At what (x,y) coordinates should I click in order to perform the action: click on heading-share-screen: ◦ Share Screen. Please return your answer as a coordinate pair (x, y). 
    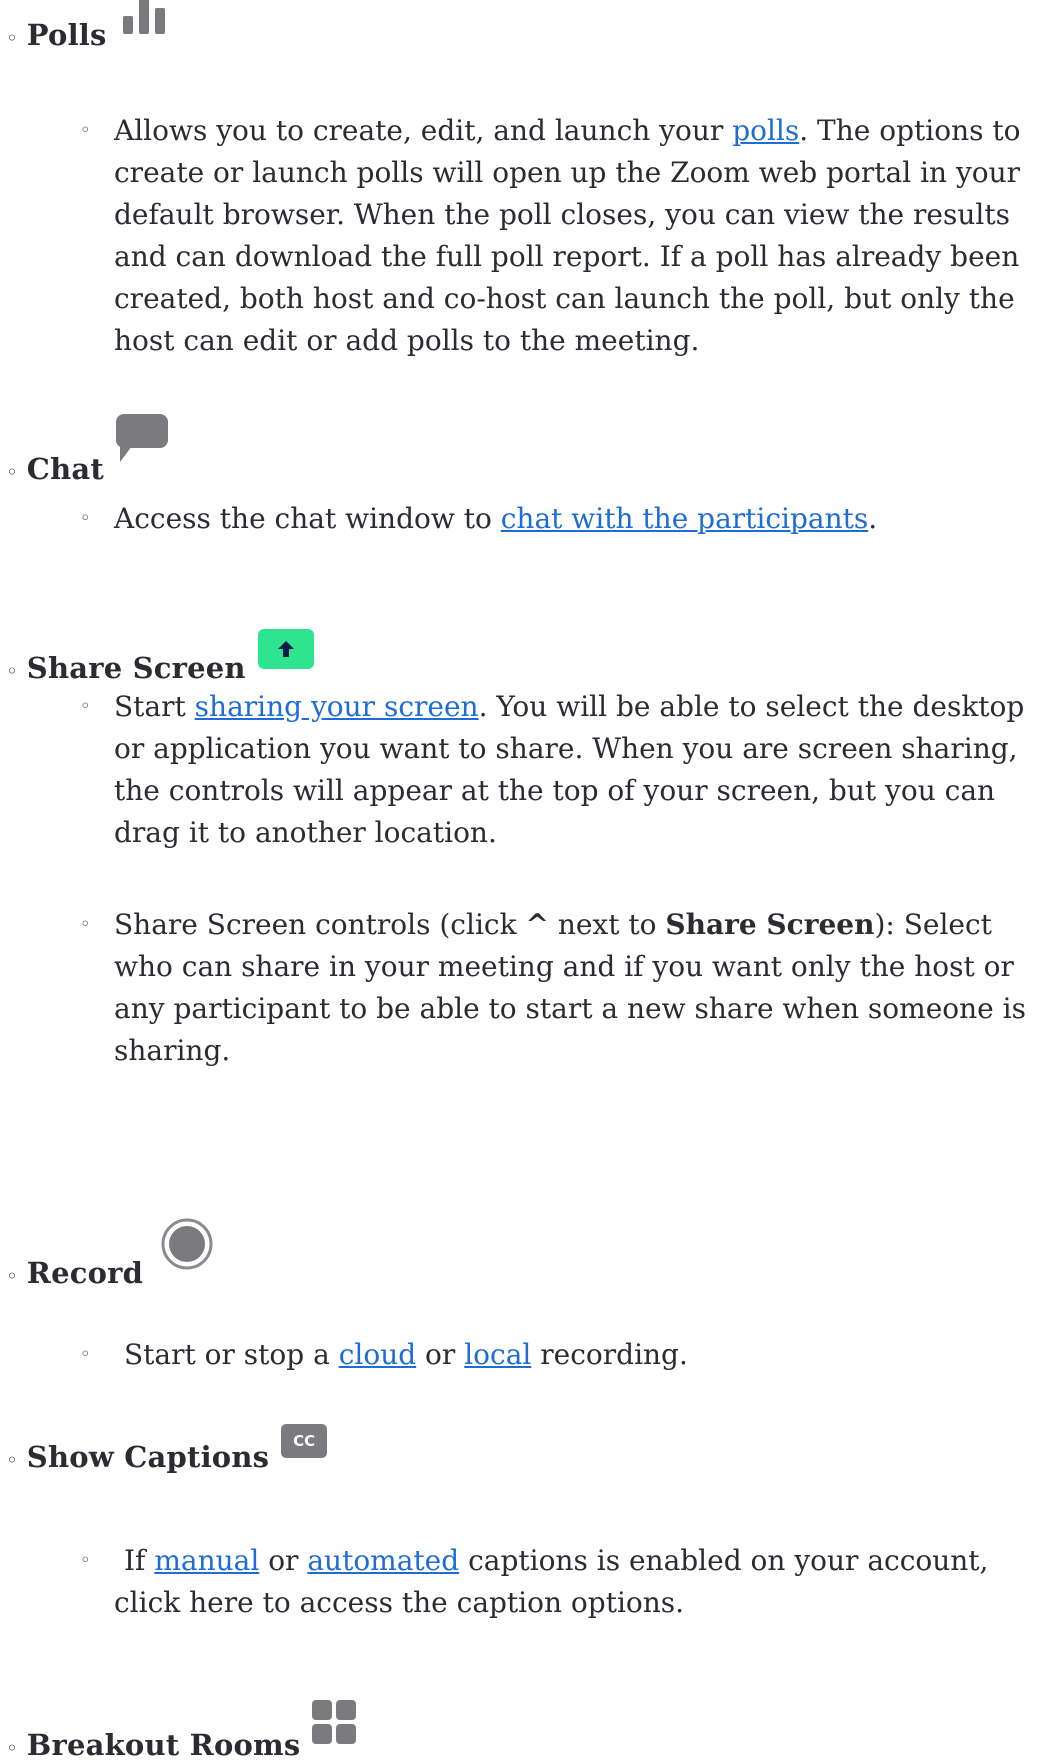
    Looking at the image, I should click on (157, 657).